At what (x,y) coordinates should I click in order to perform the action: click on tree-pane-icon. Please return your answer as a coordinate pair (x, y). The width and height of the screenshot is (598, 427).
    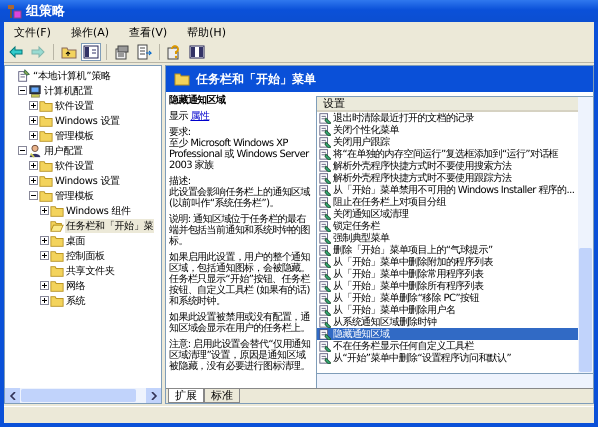
    Looking at the image, I should click on (91, 52).